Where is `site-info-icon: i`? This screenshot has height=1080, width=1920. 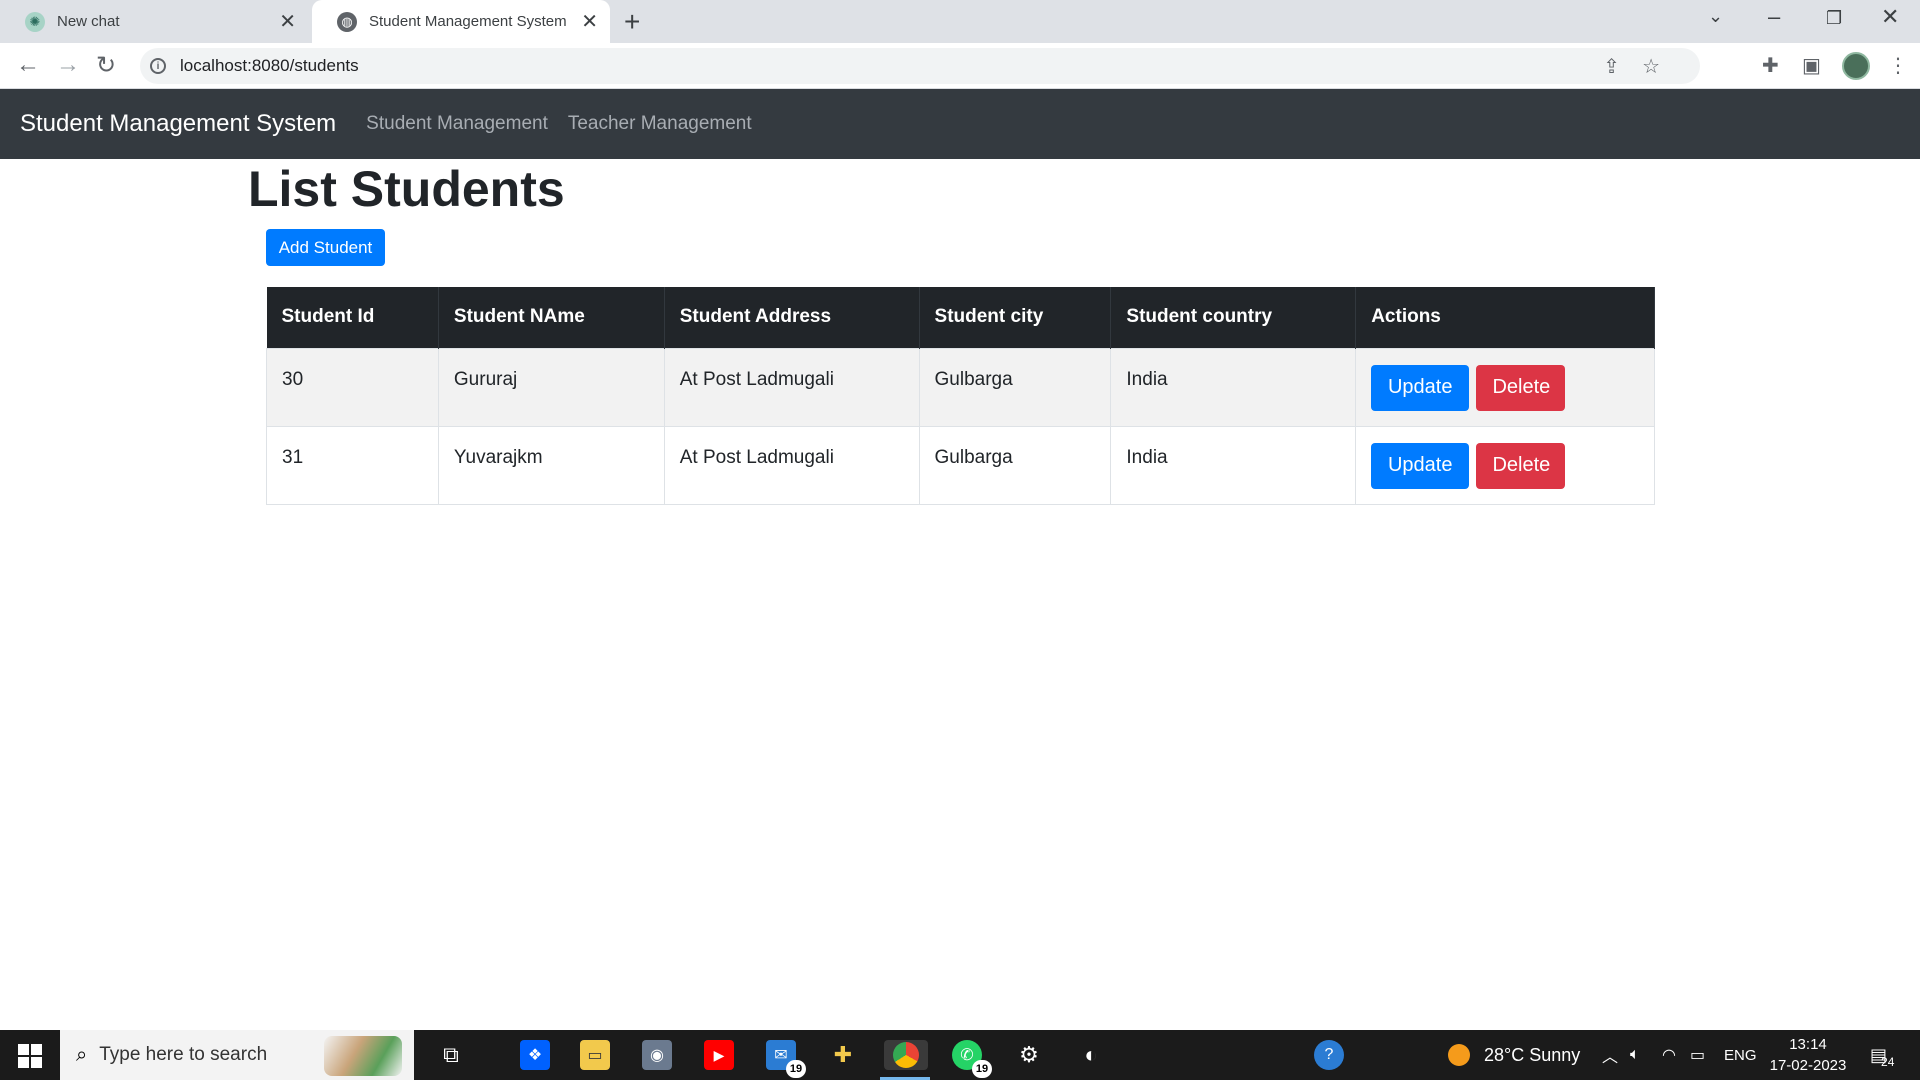 site-info-icon: i is located at coordinates (158, 66).